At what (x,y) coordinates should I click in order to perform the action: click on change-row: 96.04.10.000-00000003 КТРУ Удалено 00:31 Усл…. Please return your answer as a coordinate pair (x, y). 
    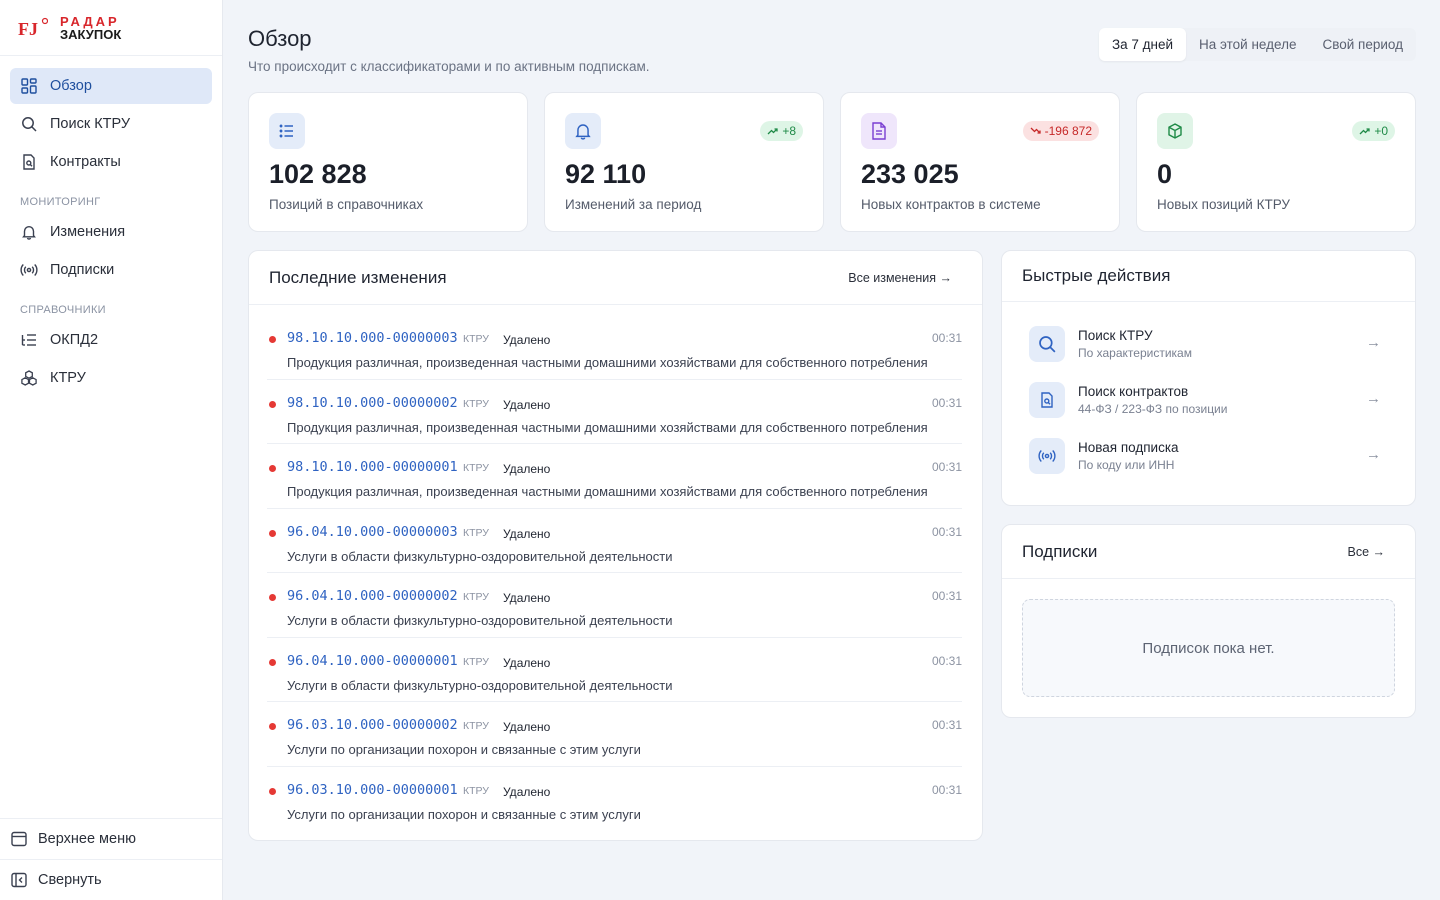
    Looking at the image, I should click on (614, 541).